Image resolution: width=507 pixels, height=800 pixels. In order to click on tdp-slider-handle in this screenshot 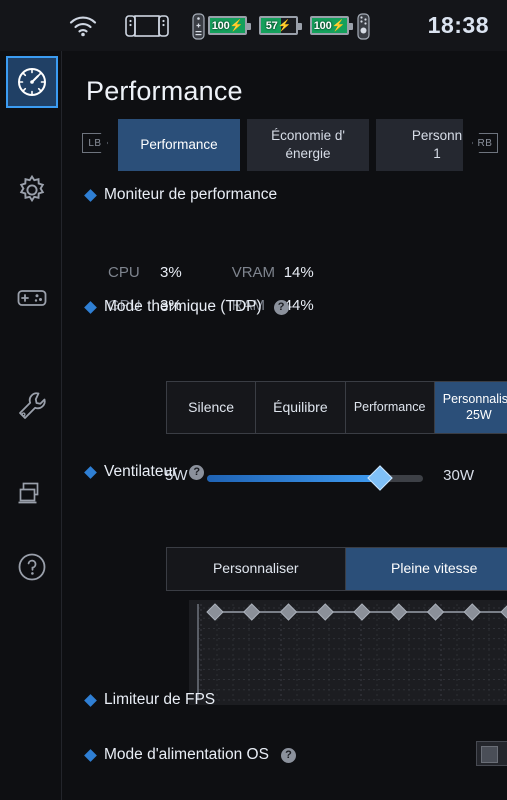, I will do `click(380, 478)`.